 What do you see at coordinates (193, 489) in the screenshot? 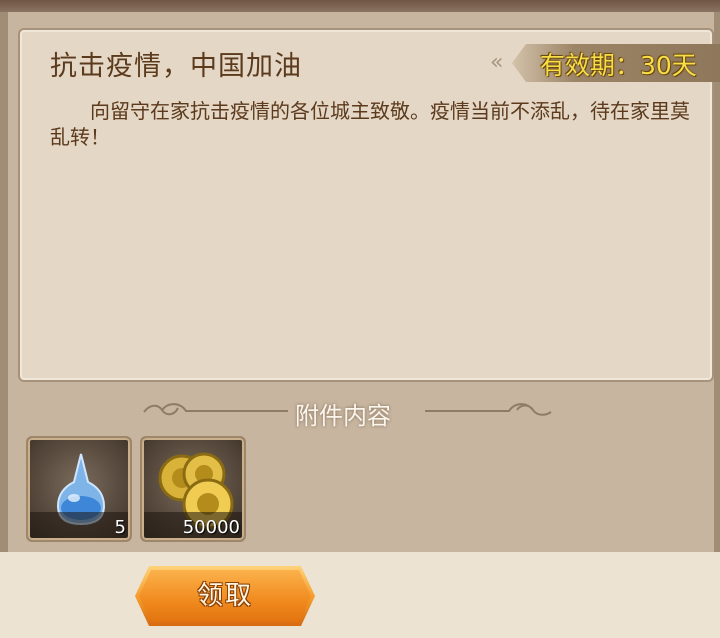
I see `attachment-item-gold: 50000` at bounding box center [193, 489].